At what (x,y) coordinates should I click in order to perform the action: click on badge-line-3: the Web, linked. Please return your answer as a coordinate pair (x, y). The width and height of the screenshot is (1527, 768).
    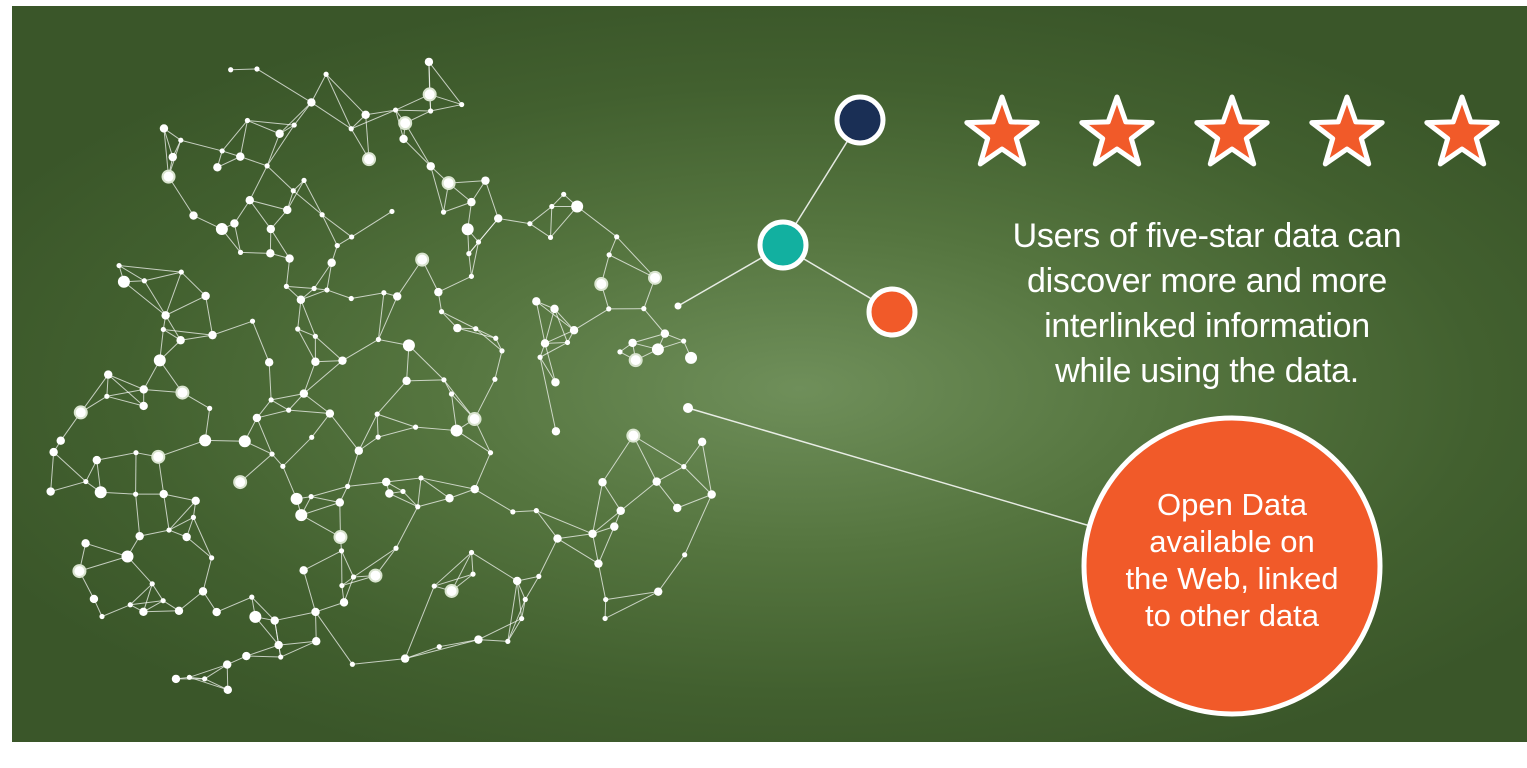
    Looking at the image, I should click on (1232, 578).